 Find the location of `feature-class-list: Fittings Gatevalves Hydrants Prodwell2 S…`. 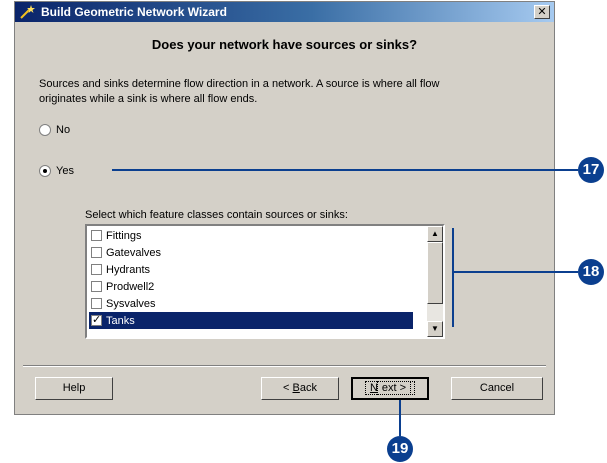

feature-class-list: Fittings Gatevalves Hydrants Prodwell2 S… is located at coordinates (265, 281).